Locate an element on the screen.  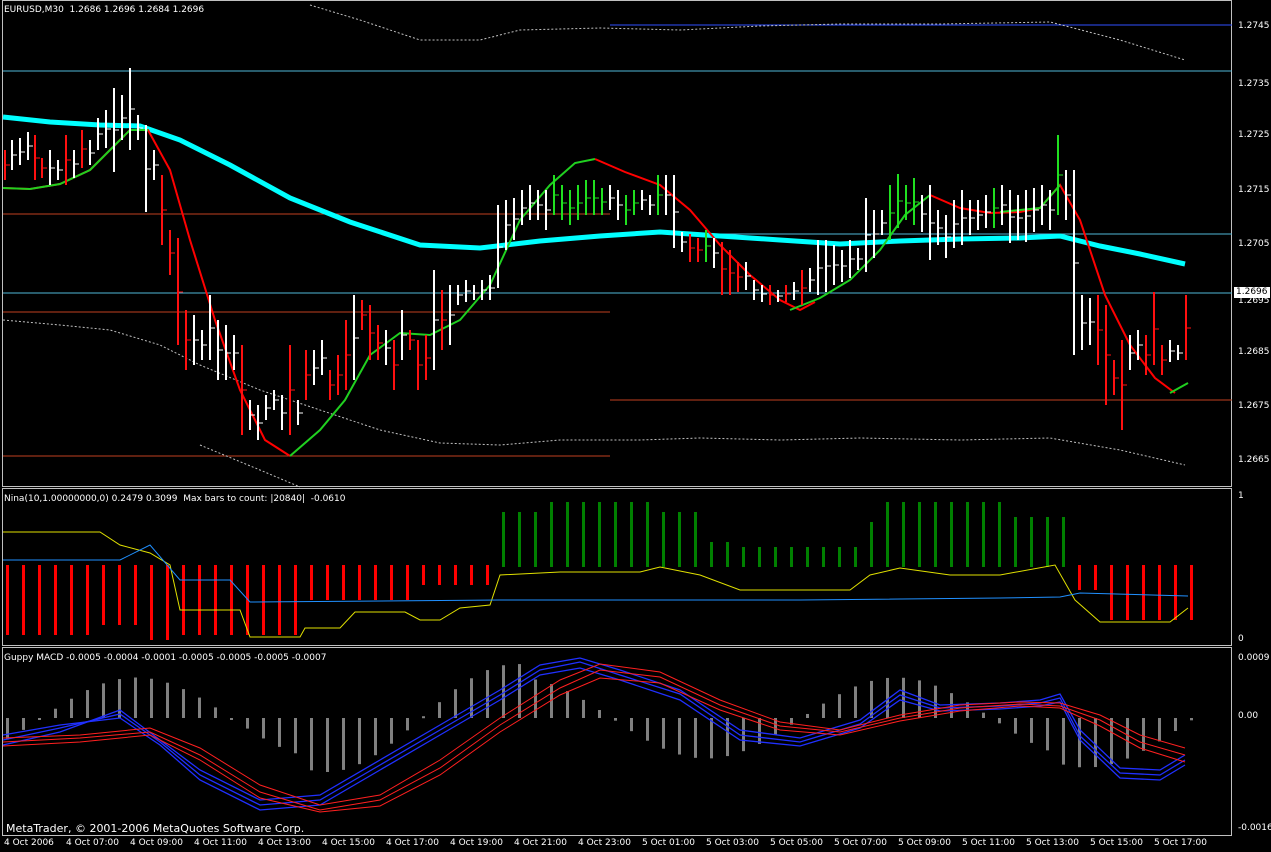
time-label: 5 Oct 09:00 is located at coordinates (924, 843).